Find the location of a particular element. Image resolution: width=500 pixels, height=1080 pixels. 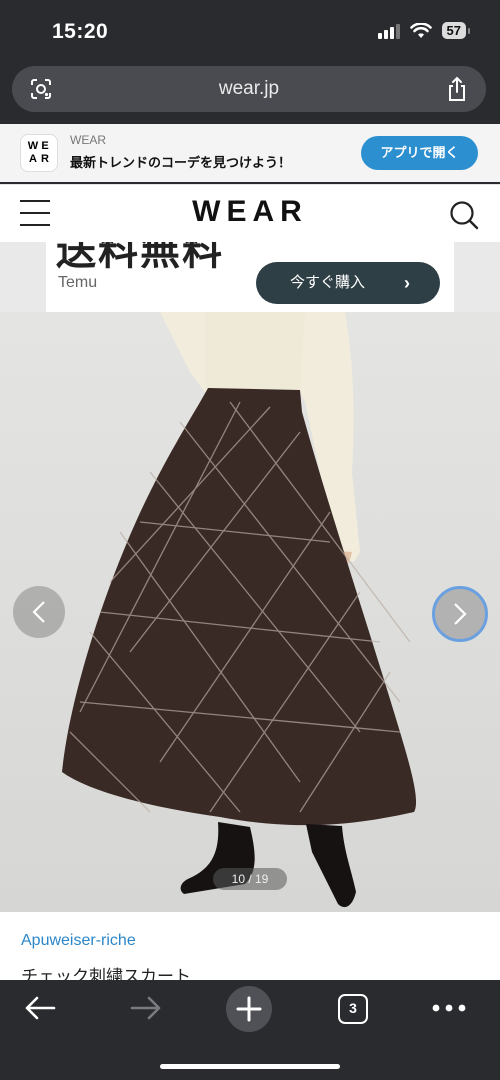

brand-link: Apuweiser-riche is located at coordinates (78, 941).